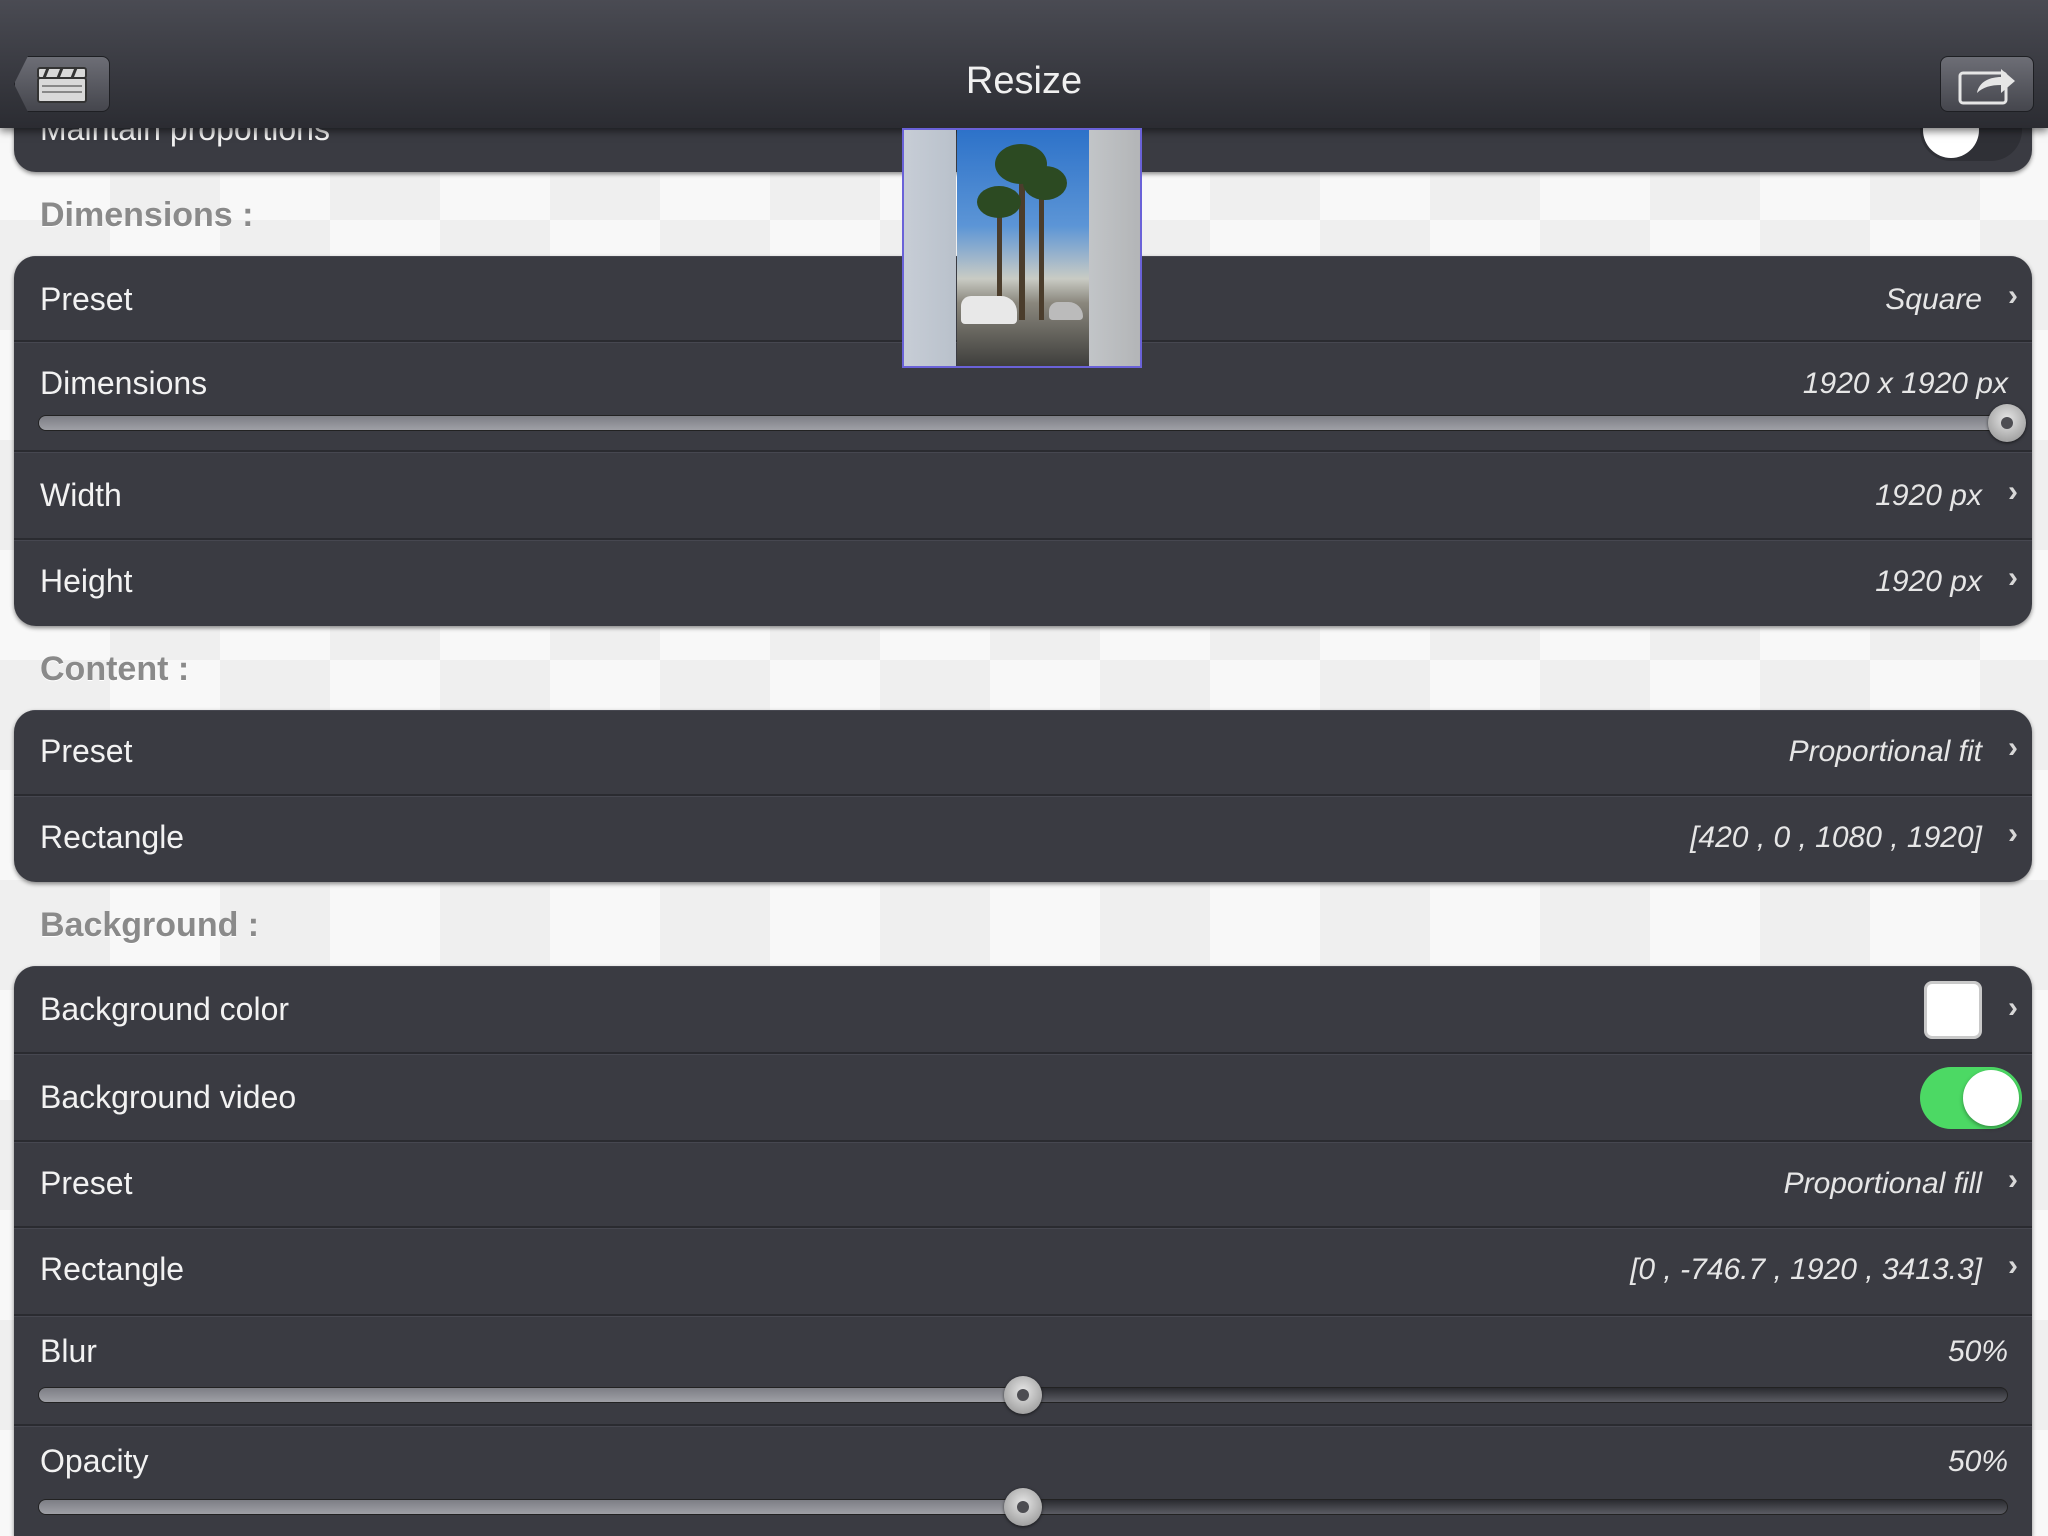 Image resolution: width=2048 pixels, height=1536 pixels. I want to click on width-value: 1920 px, so click(1928, 495).